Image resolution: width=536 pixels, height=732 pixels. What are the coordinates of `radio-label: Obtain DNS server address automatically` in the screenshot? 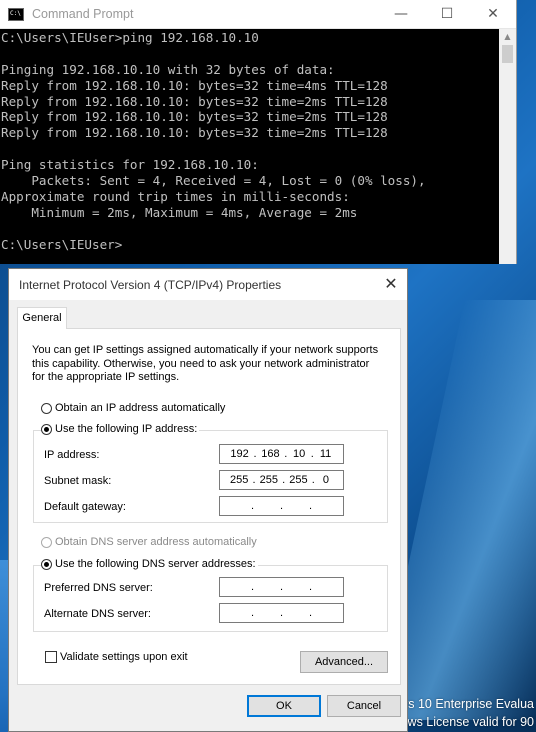 It's located at (156, 542).